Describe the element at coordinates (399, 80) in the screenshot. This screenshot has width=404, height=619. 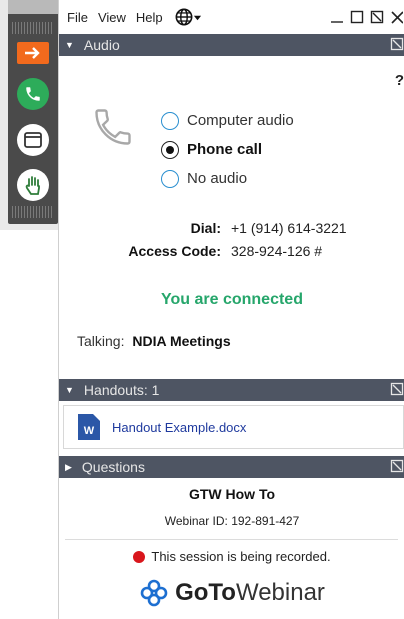
I see `audio-help-button: ?` at that location.